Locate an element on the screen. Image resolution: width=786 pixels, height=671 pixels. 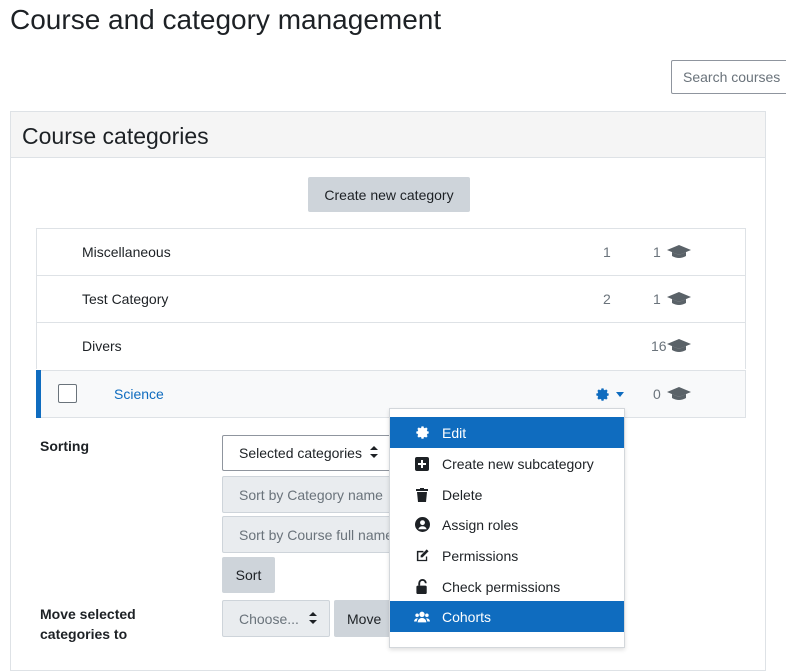
sort-scope-select: Selected categories is located at coordinates (312, 453).